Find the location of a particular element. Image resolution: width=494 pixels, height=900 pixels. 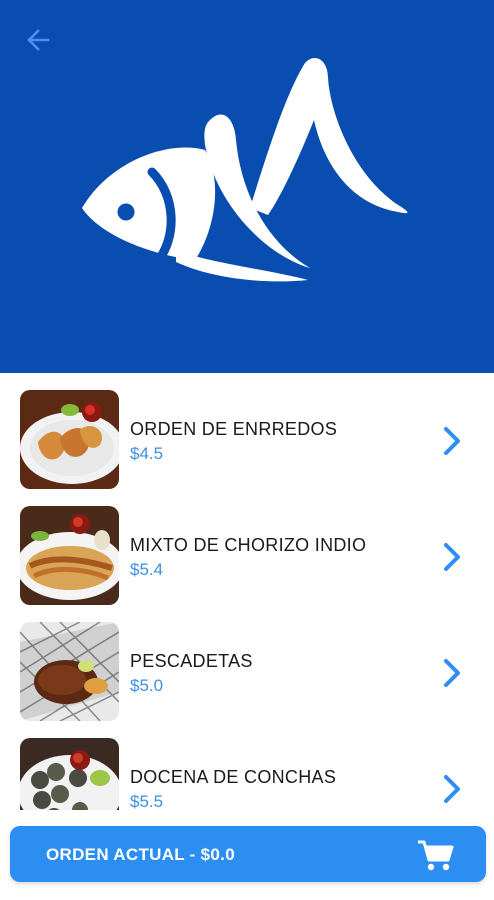

item-name: PESCADETAS is located at coordinates (191, 661).